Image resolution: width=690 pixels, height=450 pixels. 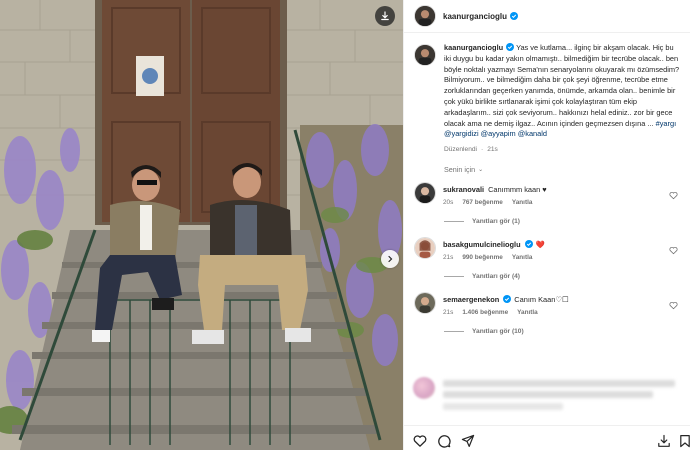 What do you see at coordinates (540, 245) in the screenshot?
I see `comment-text: ❤️` at bounding box center [540, 245].